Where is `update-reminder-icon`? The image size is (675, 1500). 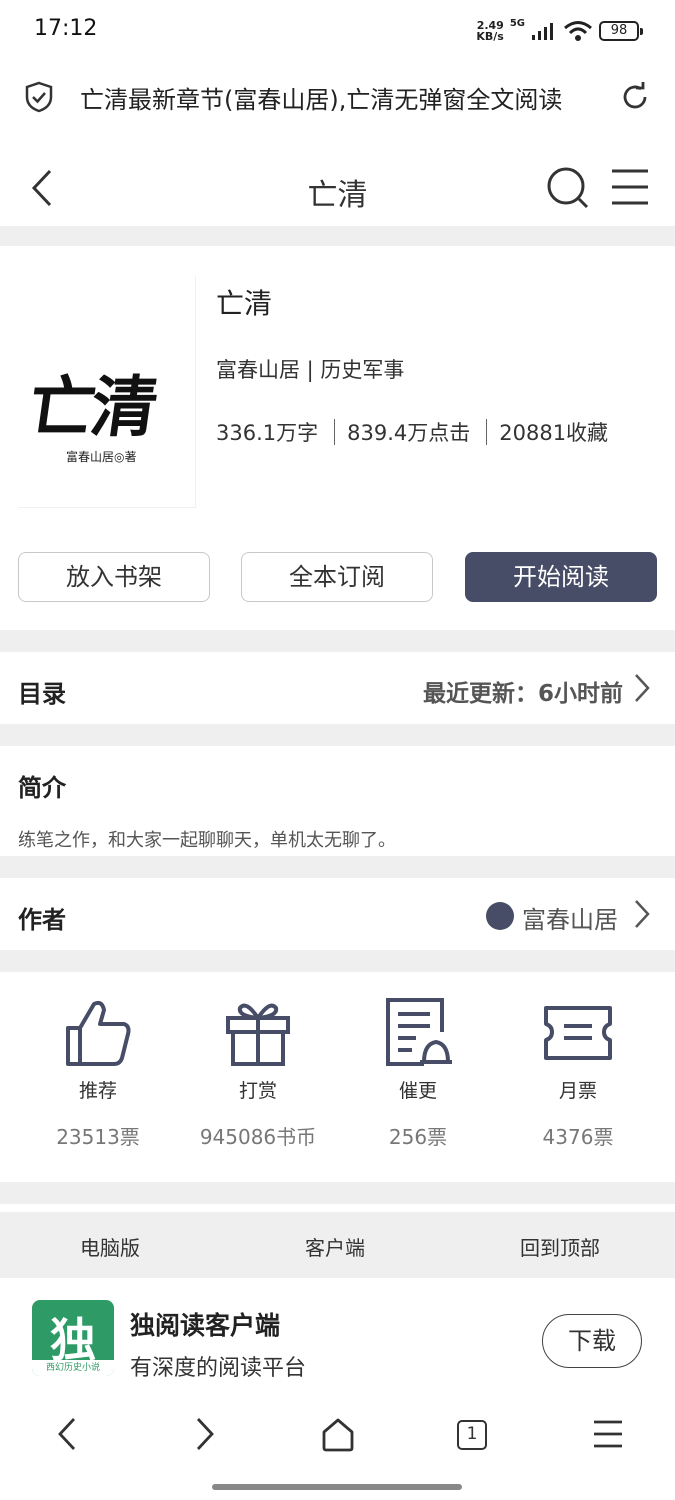
update-reminder-icon is located at coordinates (419, 1032).